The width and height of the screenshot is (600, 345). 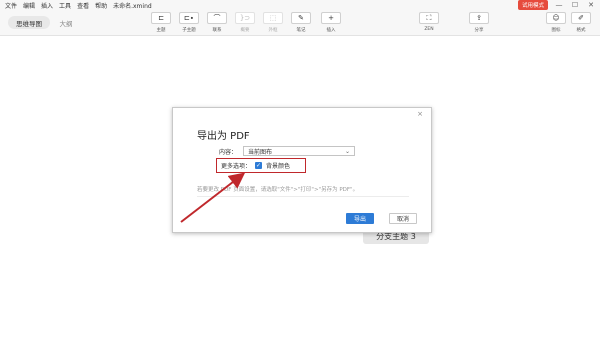 What do you see at coordinates (301, 18) in the screenshot?
I see `note-icon: ✎` at bounding box center [301, 18].